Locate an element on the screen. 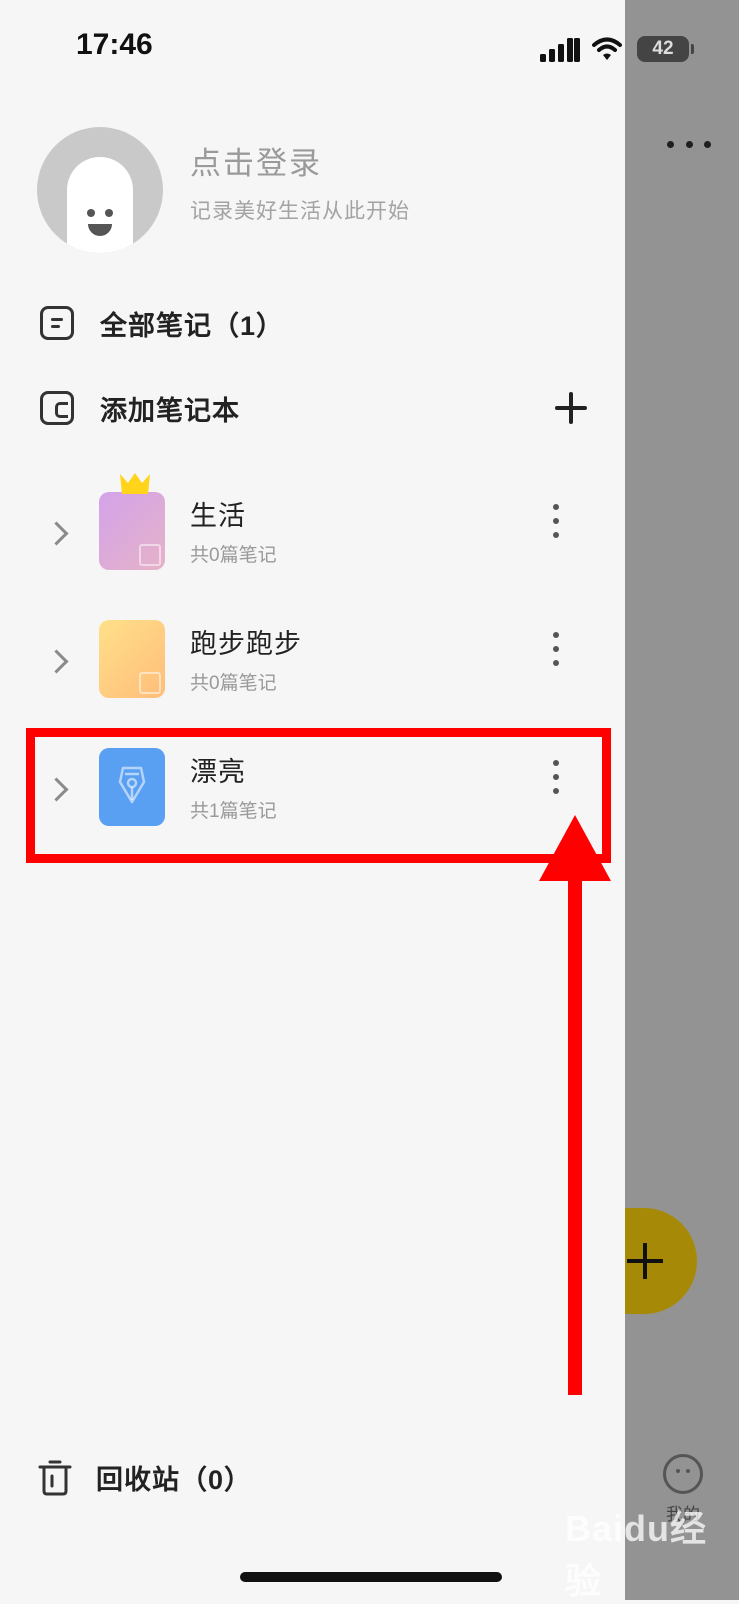 The image size is (739, 1604). battery-icon: 42 is located at coordinates (665, 49).